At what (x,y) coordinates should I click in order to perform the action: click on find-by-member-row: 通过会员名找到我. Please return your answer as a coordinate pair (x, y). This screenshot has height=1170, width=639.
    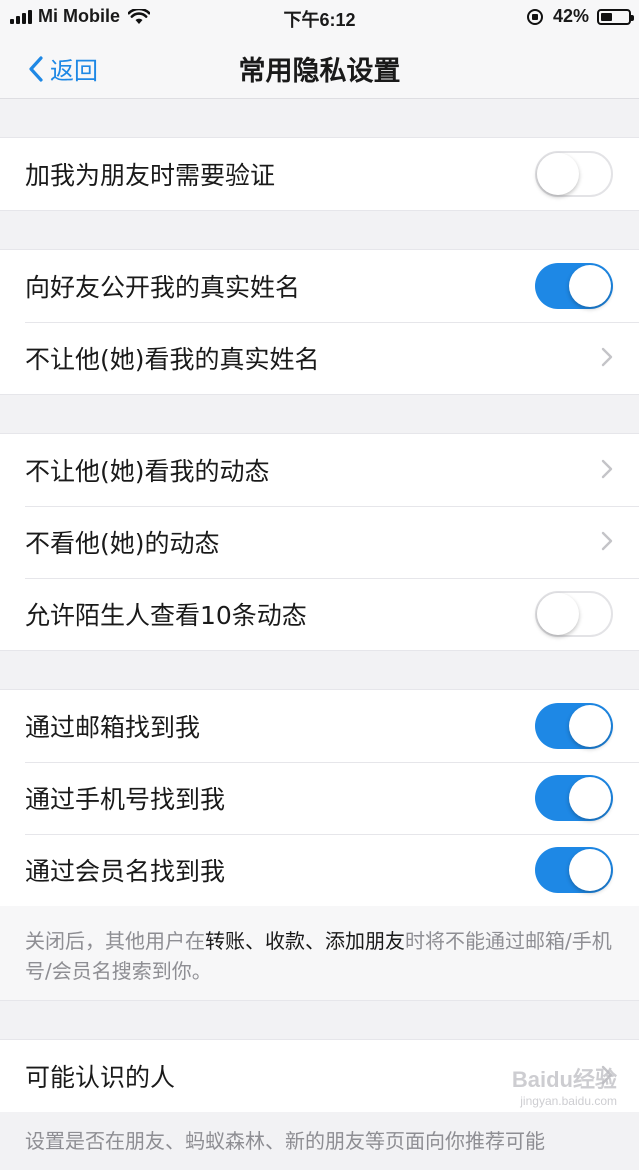
    Looking at the image, I should click on (319, 870).